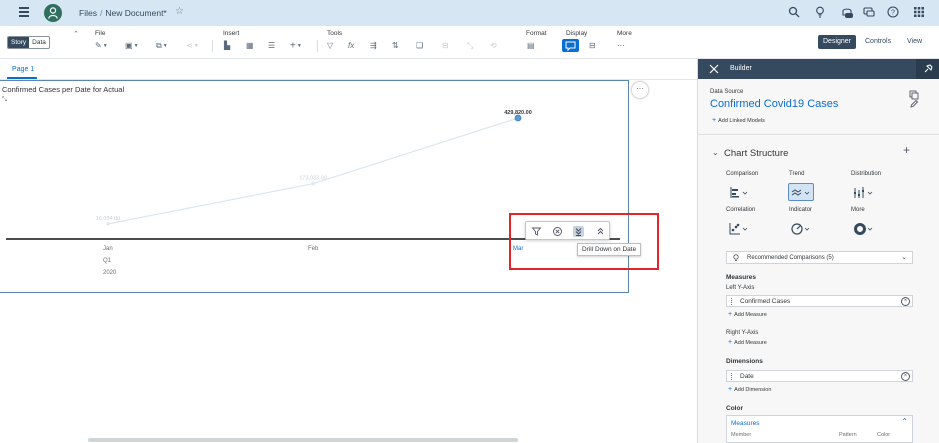  Describe the element at coordinates (162, 46) in the screenshot. I see `copy-icon: ⧉▼` at that location.